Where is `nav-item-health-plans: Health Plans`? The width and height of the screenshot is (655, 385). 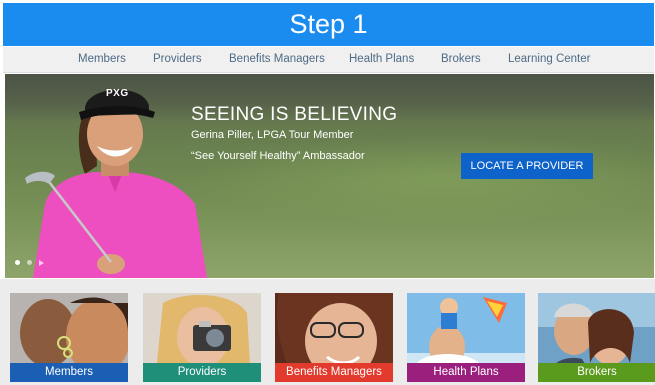 nav-item-health-plans: Health Plans is located at coordinates (381, 59).